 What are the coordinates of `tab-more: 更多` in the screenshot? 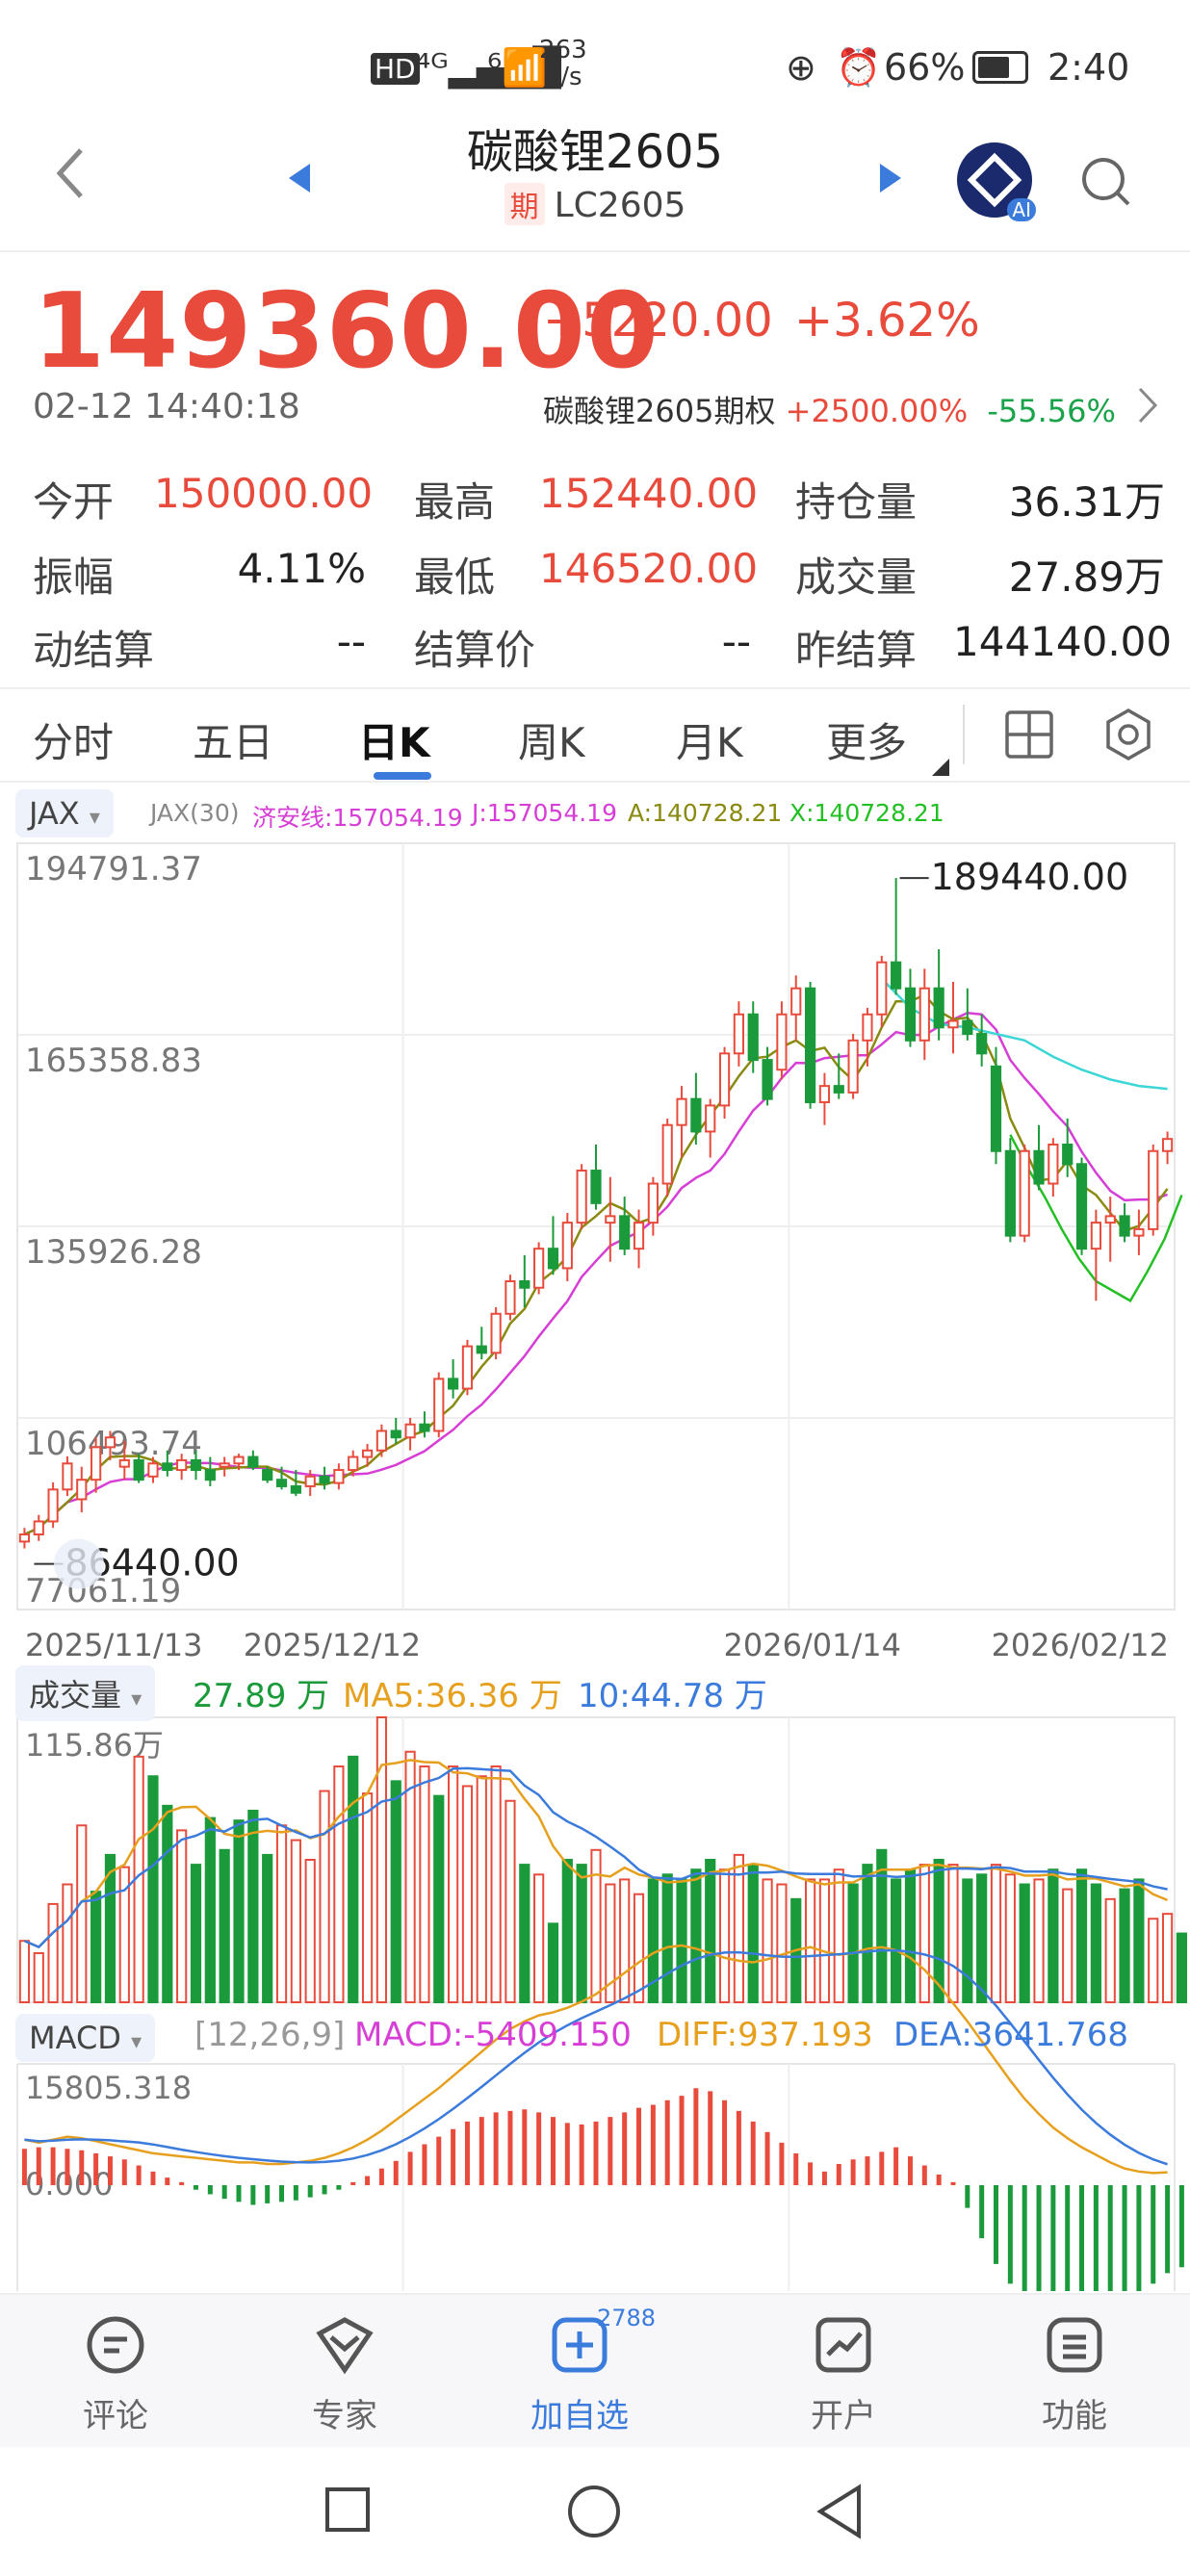 It's located at (867, 740).